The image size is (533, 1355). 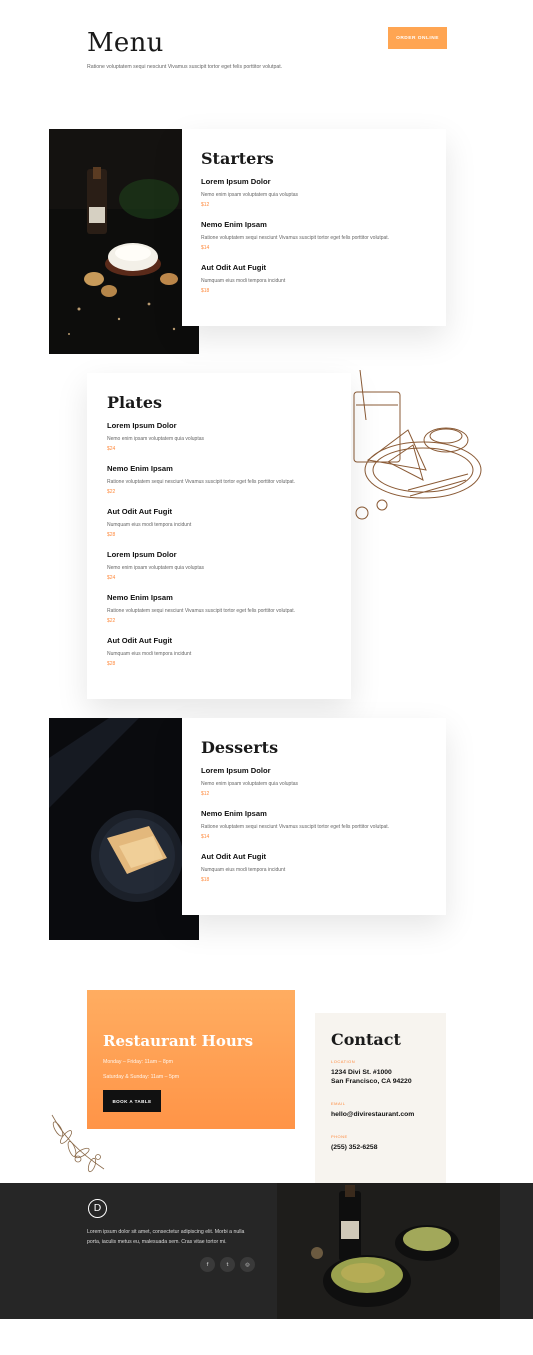 What do you see at coordinates (97, 1208) in the screenshot?
I see `logo: D` at bounding box center [97, 1208].